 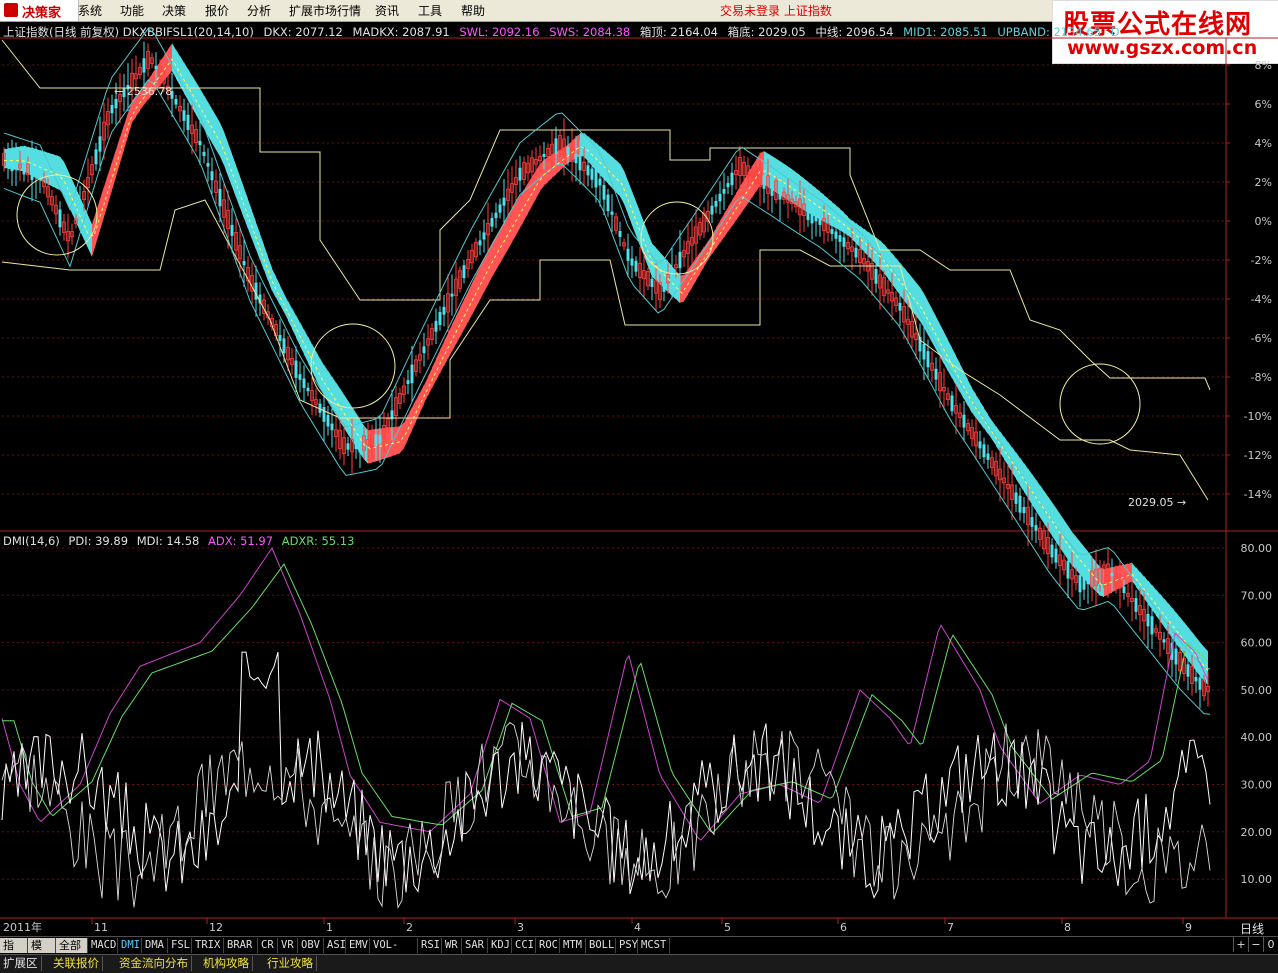 What do you see at coordinates (14, 952) in the screenshot?
I see `indicator-tab-指标: 指标` at bounding box center [14, 952].